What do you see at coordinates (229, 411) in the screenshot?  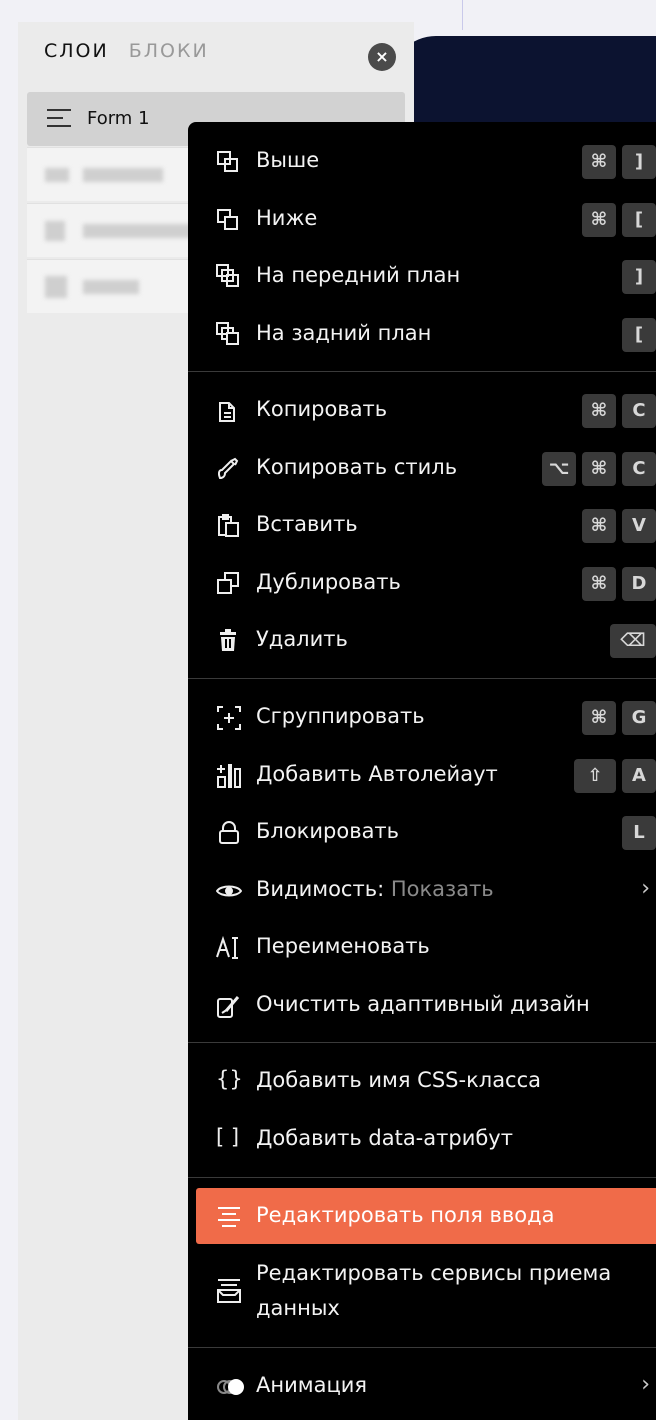 I see `copy-icon` at bounding box center [229, 411].